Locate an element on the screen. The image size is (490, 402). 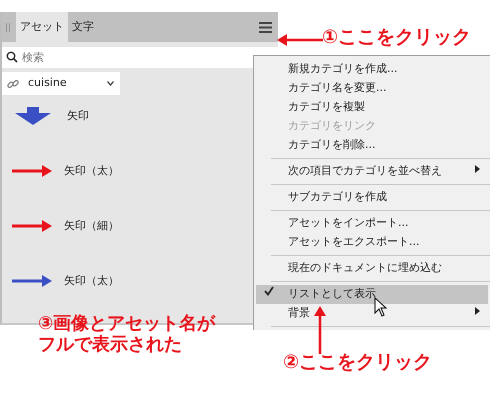
category-dropdown: cuisine is located at coordinates (61, 83).